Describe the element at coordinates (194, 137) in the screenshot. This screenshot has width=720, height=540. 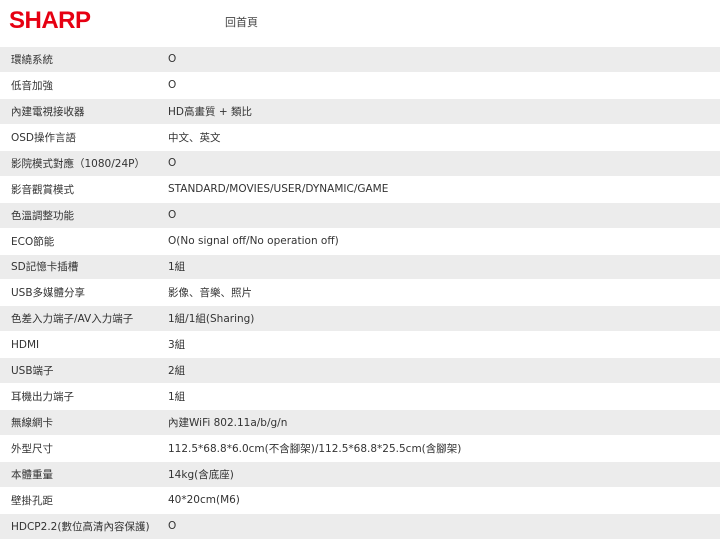
I see `spec-value: 中文、英文` at that location.